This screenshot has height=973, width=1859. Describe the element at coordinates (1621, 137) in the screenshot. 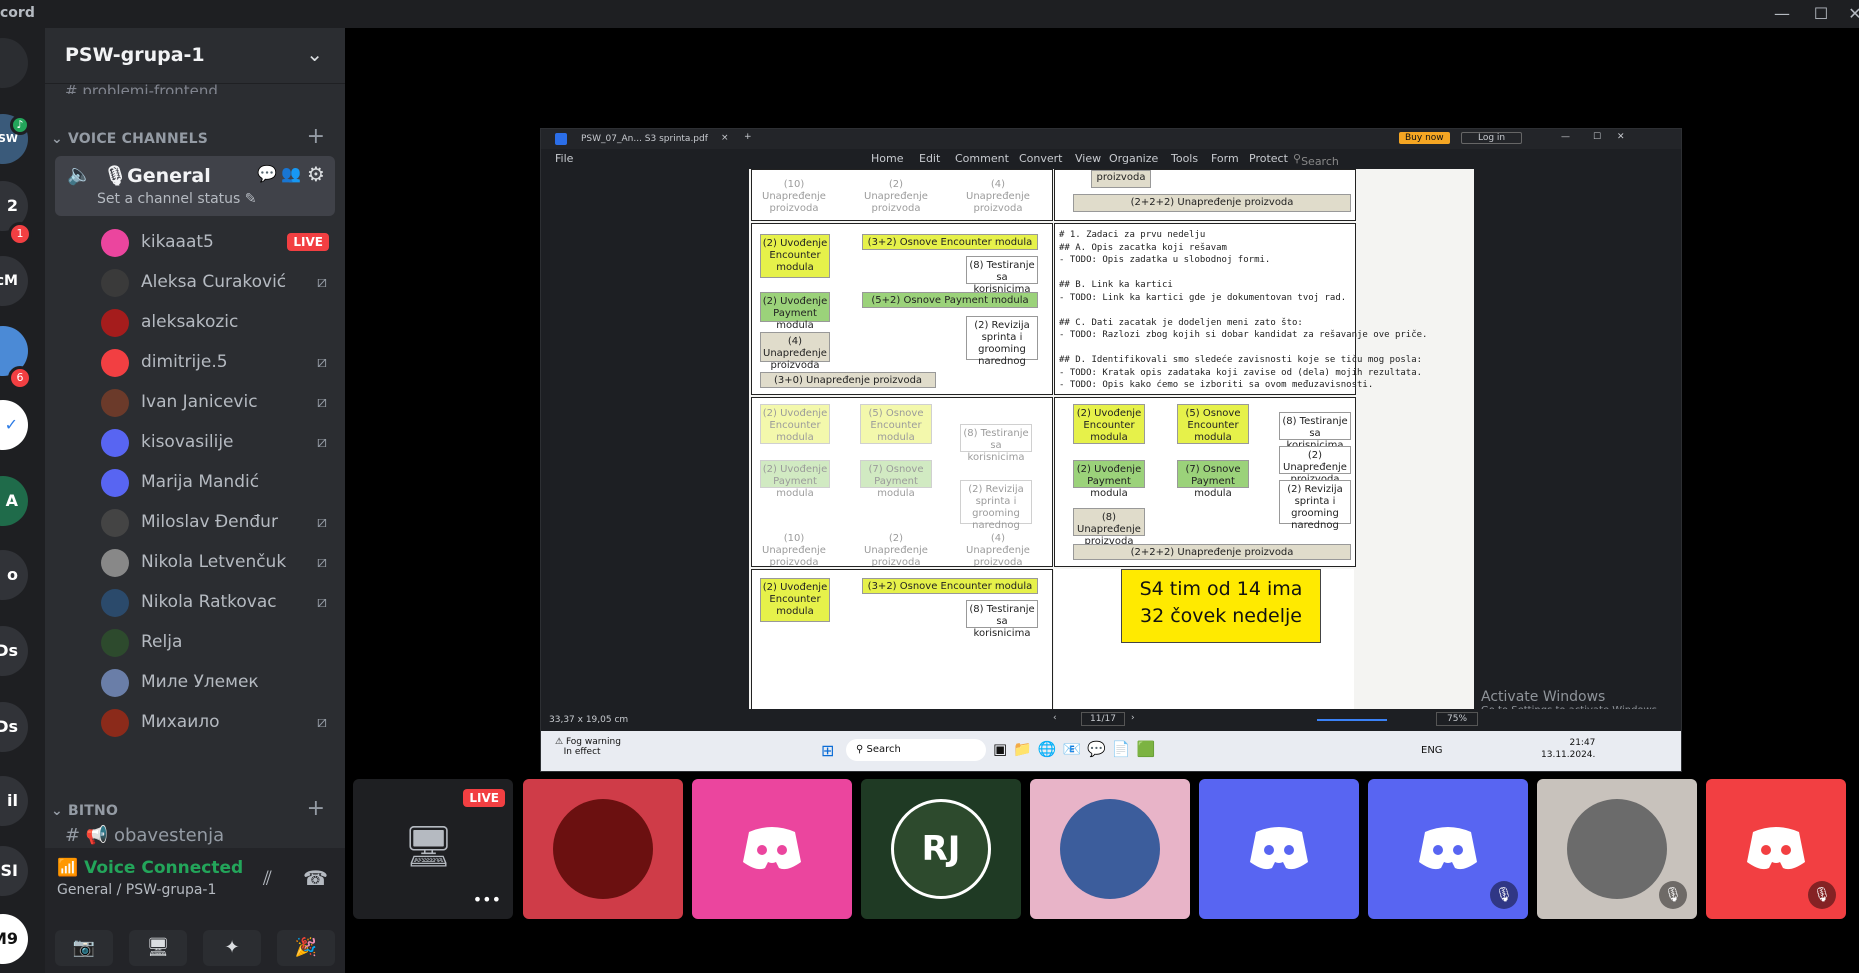

I see `pdf-close-icon: ✕` at that location.